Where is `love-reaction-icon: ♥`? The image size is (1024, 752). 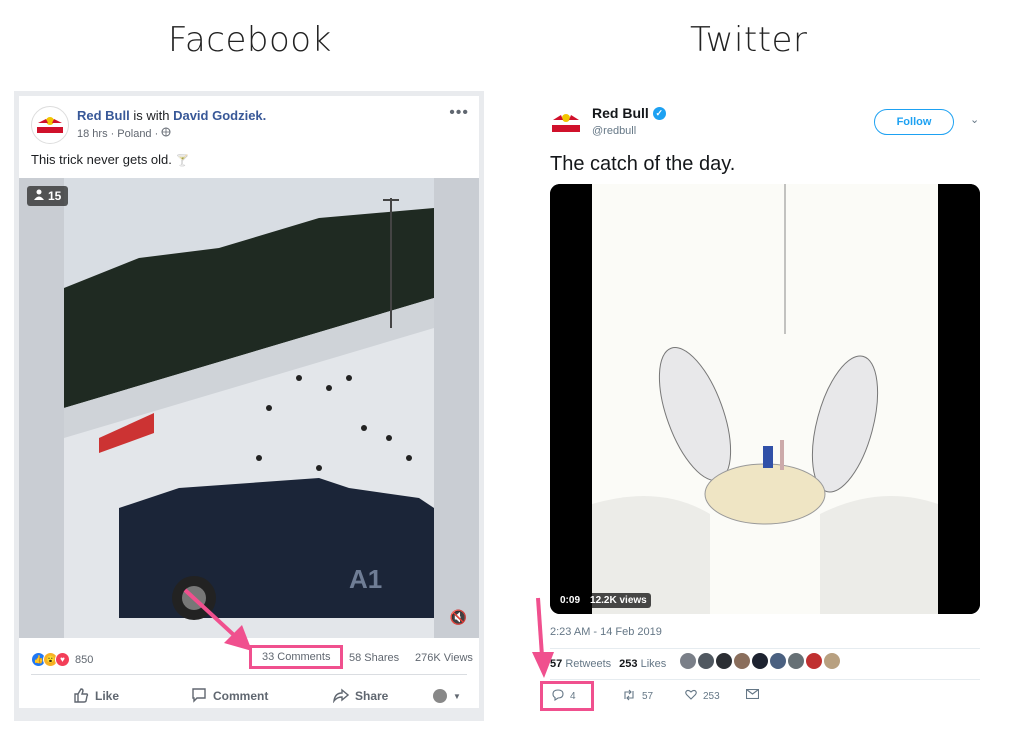 love-reaction-icon: ♥ is located at coordinates (62, 659).